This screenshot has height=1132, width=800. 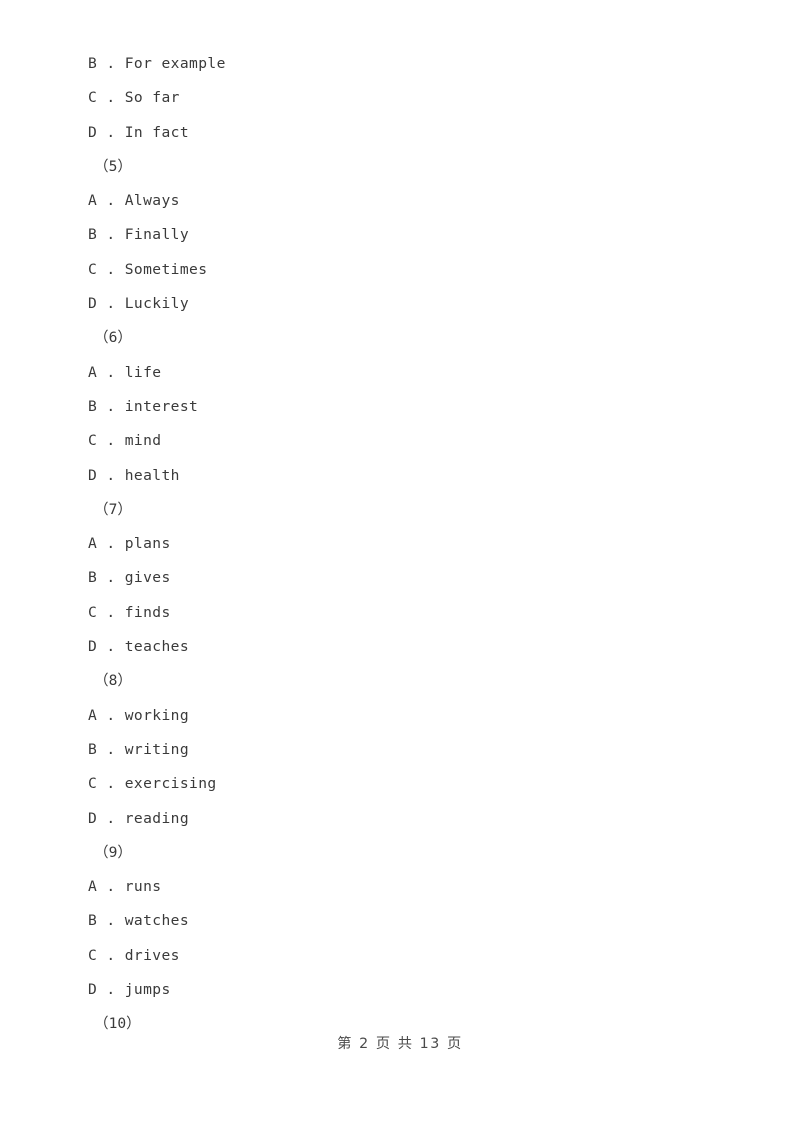 I want to click on page-footer: 第 2 页 共 13 页, so click(x=400, y=1044).